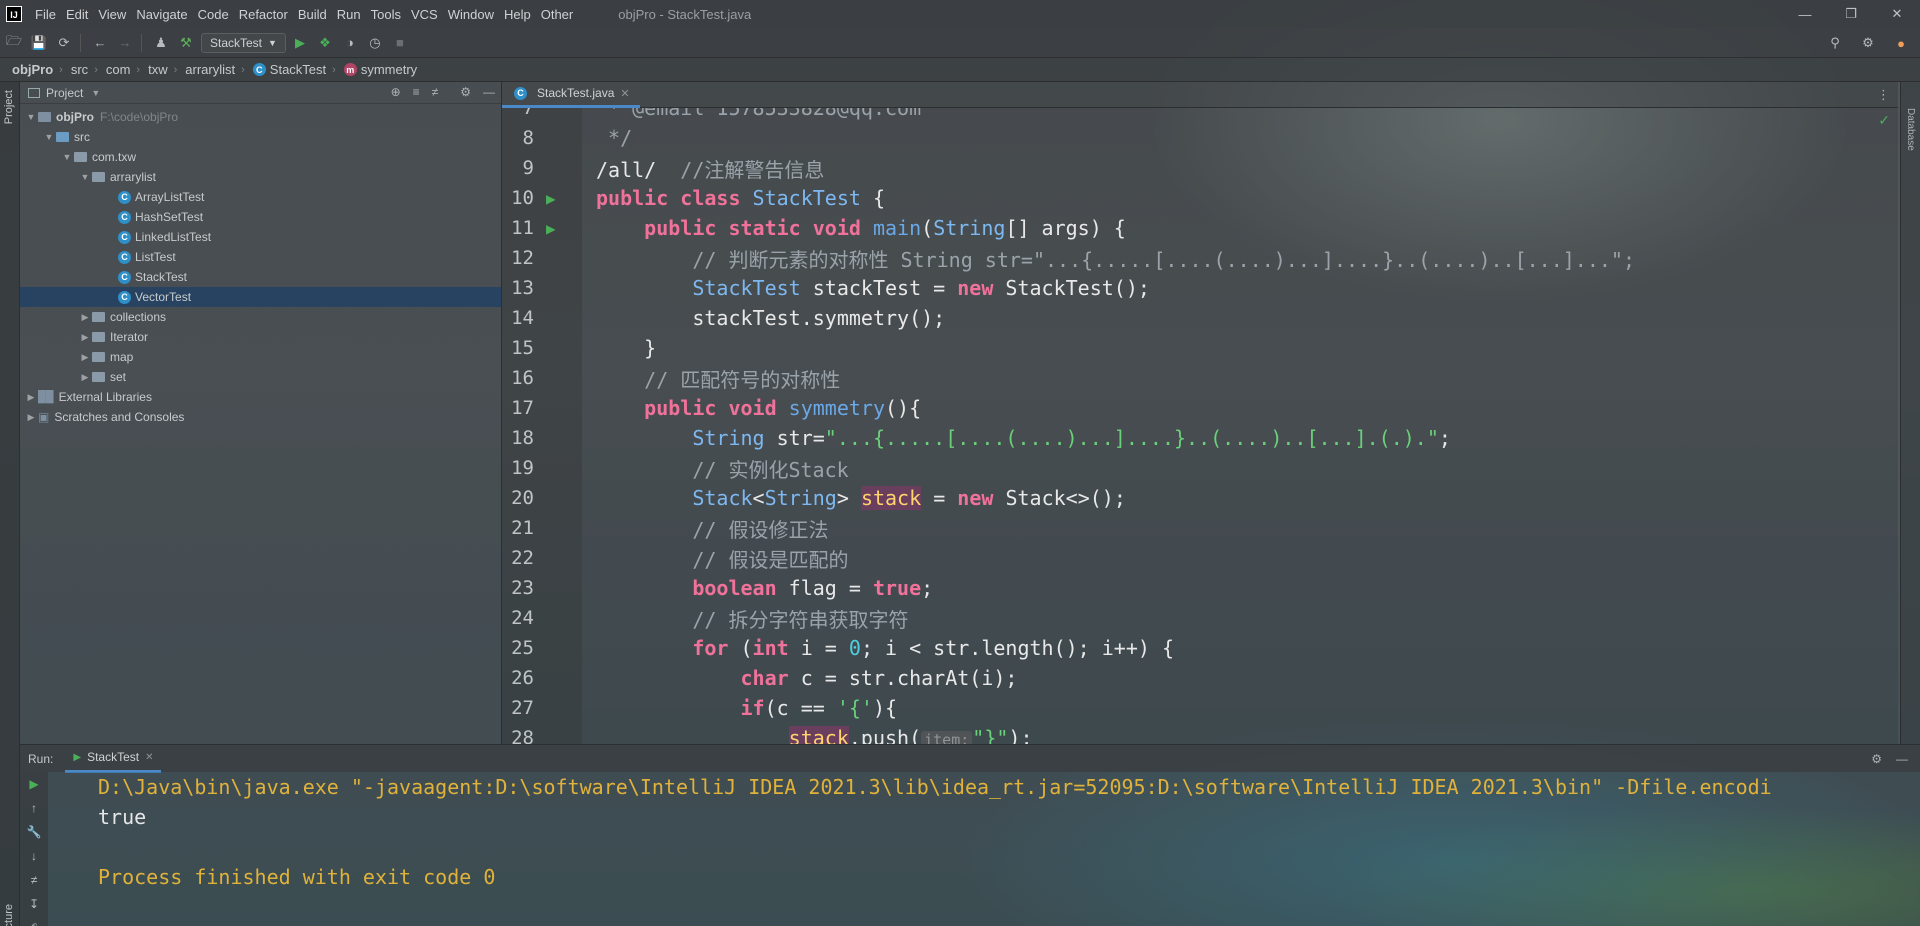 The width and height of the screenshot is (1920, 926). I want to click on tree-item-map: ▶ map, so click(260, 357).